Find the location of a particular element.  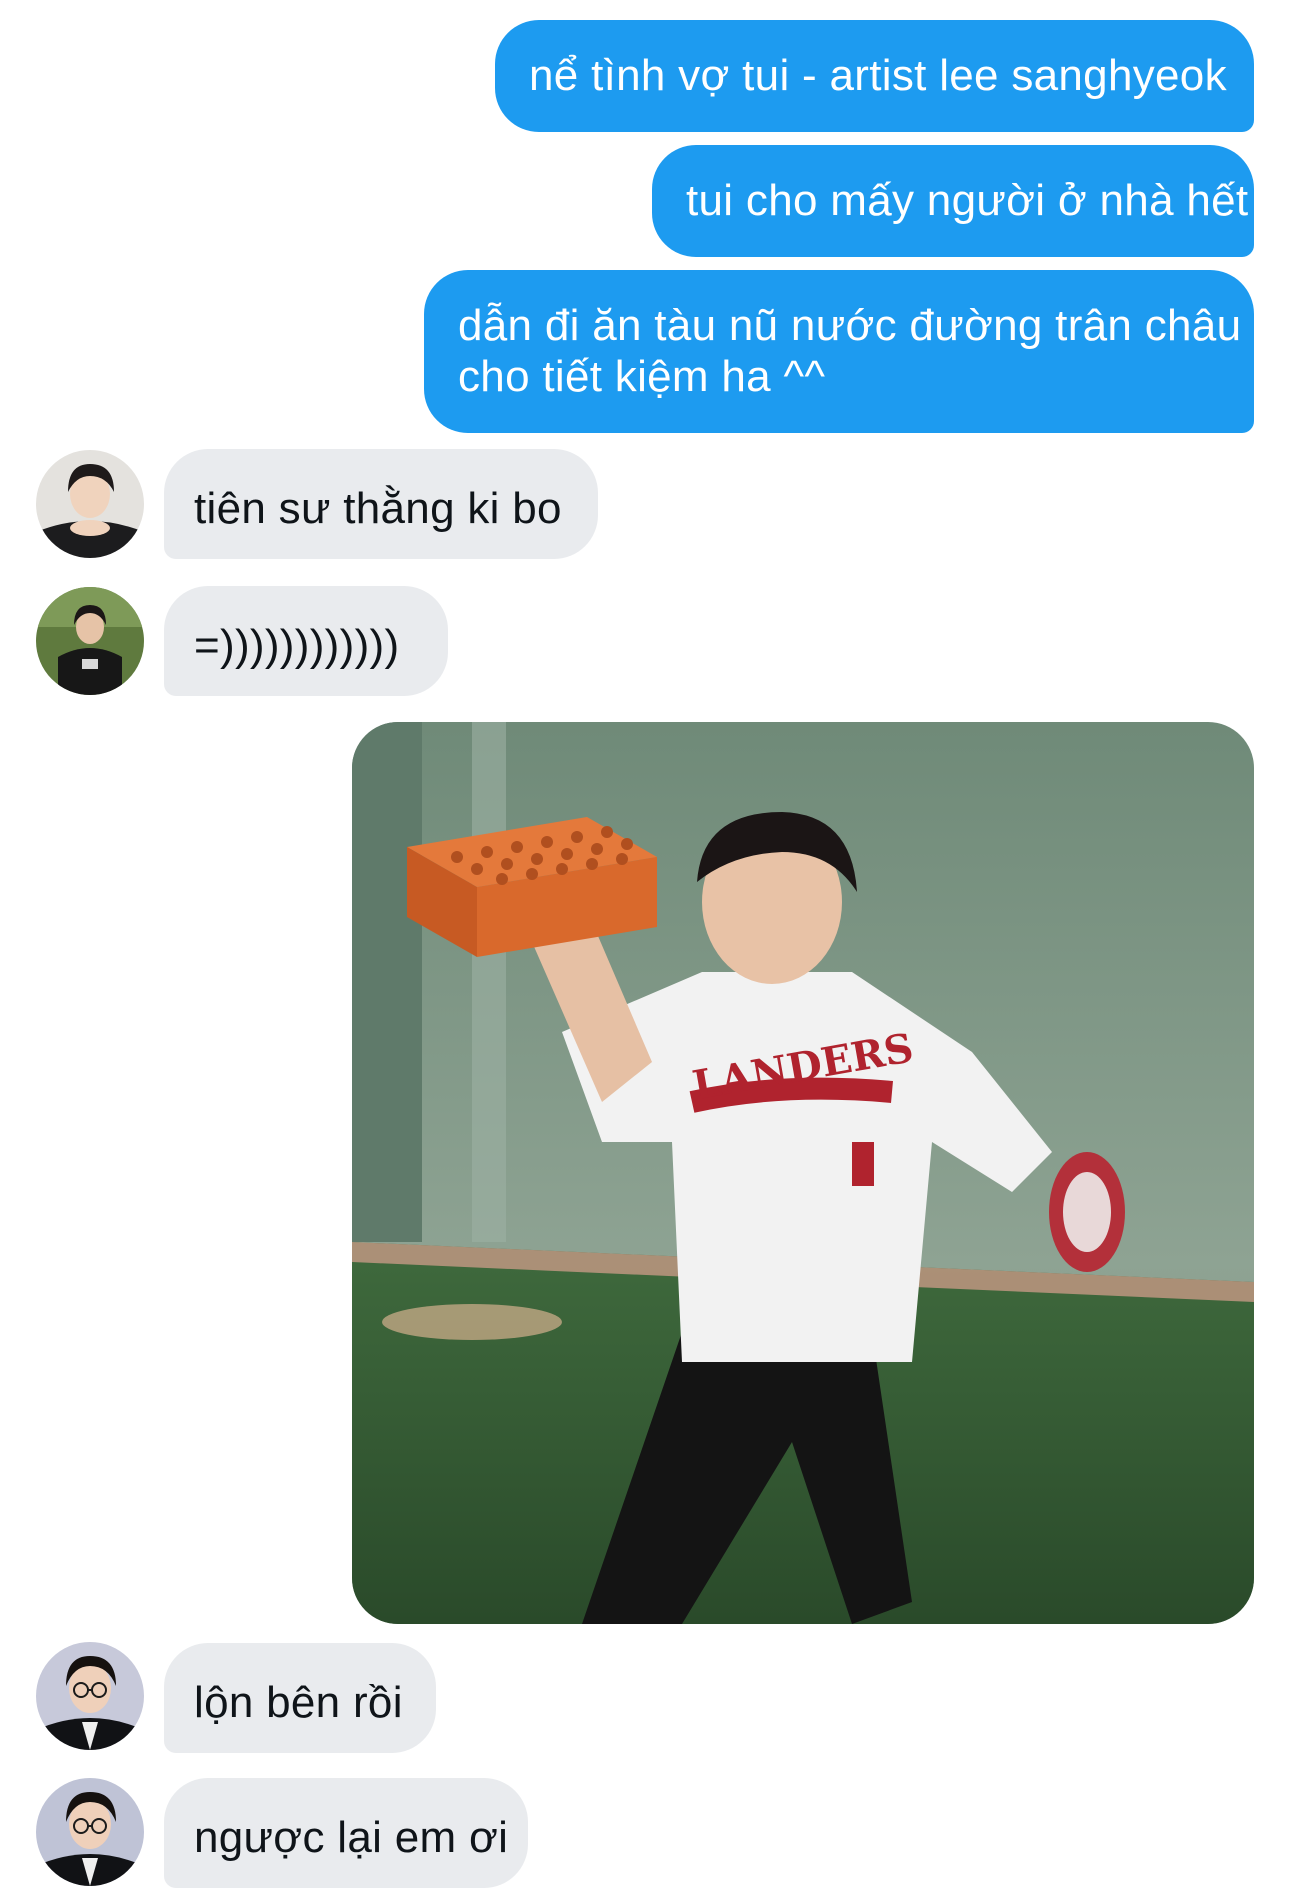

incoming-message-3: lộn bên rồi is located at coordinates (300, 1698).